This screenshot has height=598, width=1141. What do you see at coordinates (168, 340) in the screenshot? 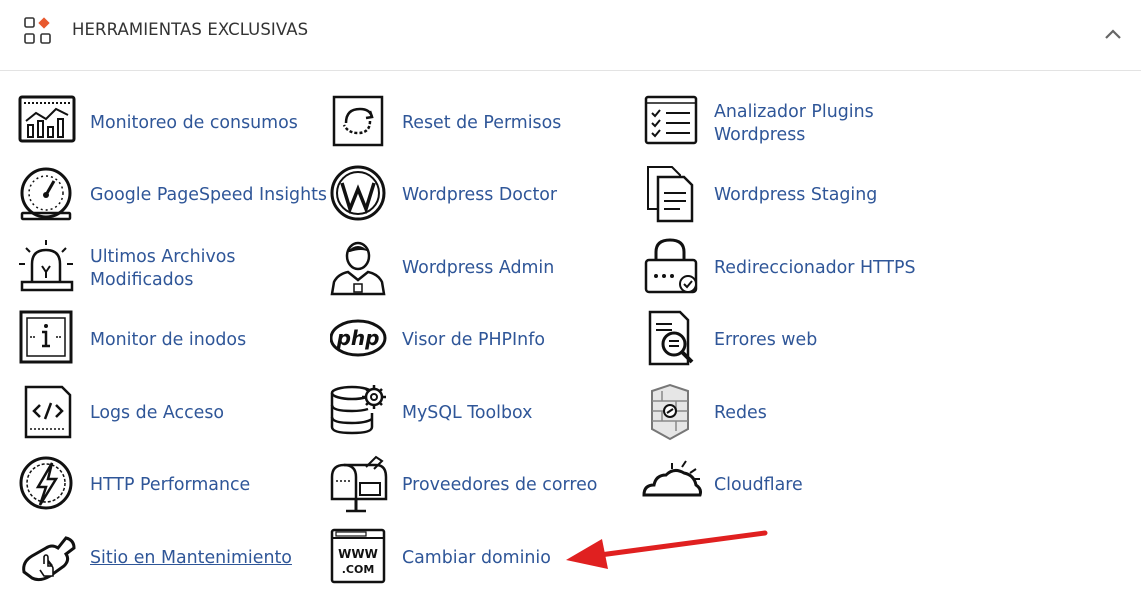
I see `tool-label: Monitor de inodos` at bounding box center [168, 340].